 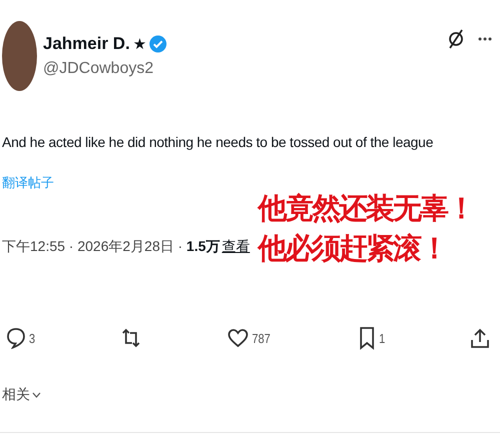 What do you see at coordinates (86, 44) in the screenshot?
I see `author-name: Jahmeir D.` at bounding box center [86, 44].